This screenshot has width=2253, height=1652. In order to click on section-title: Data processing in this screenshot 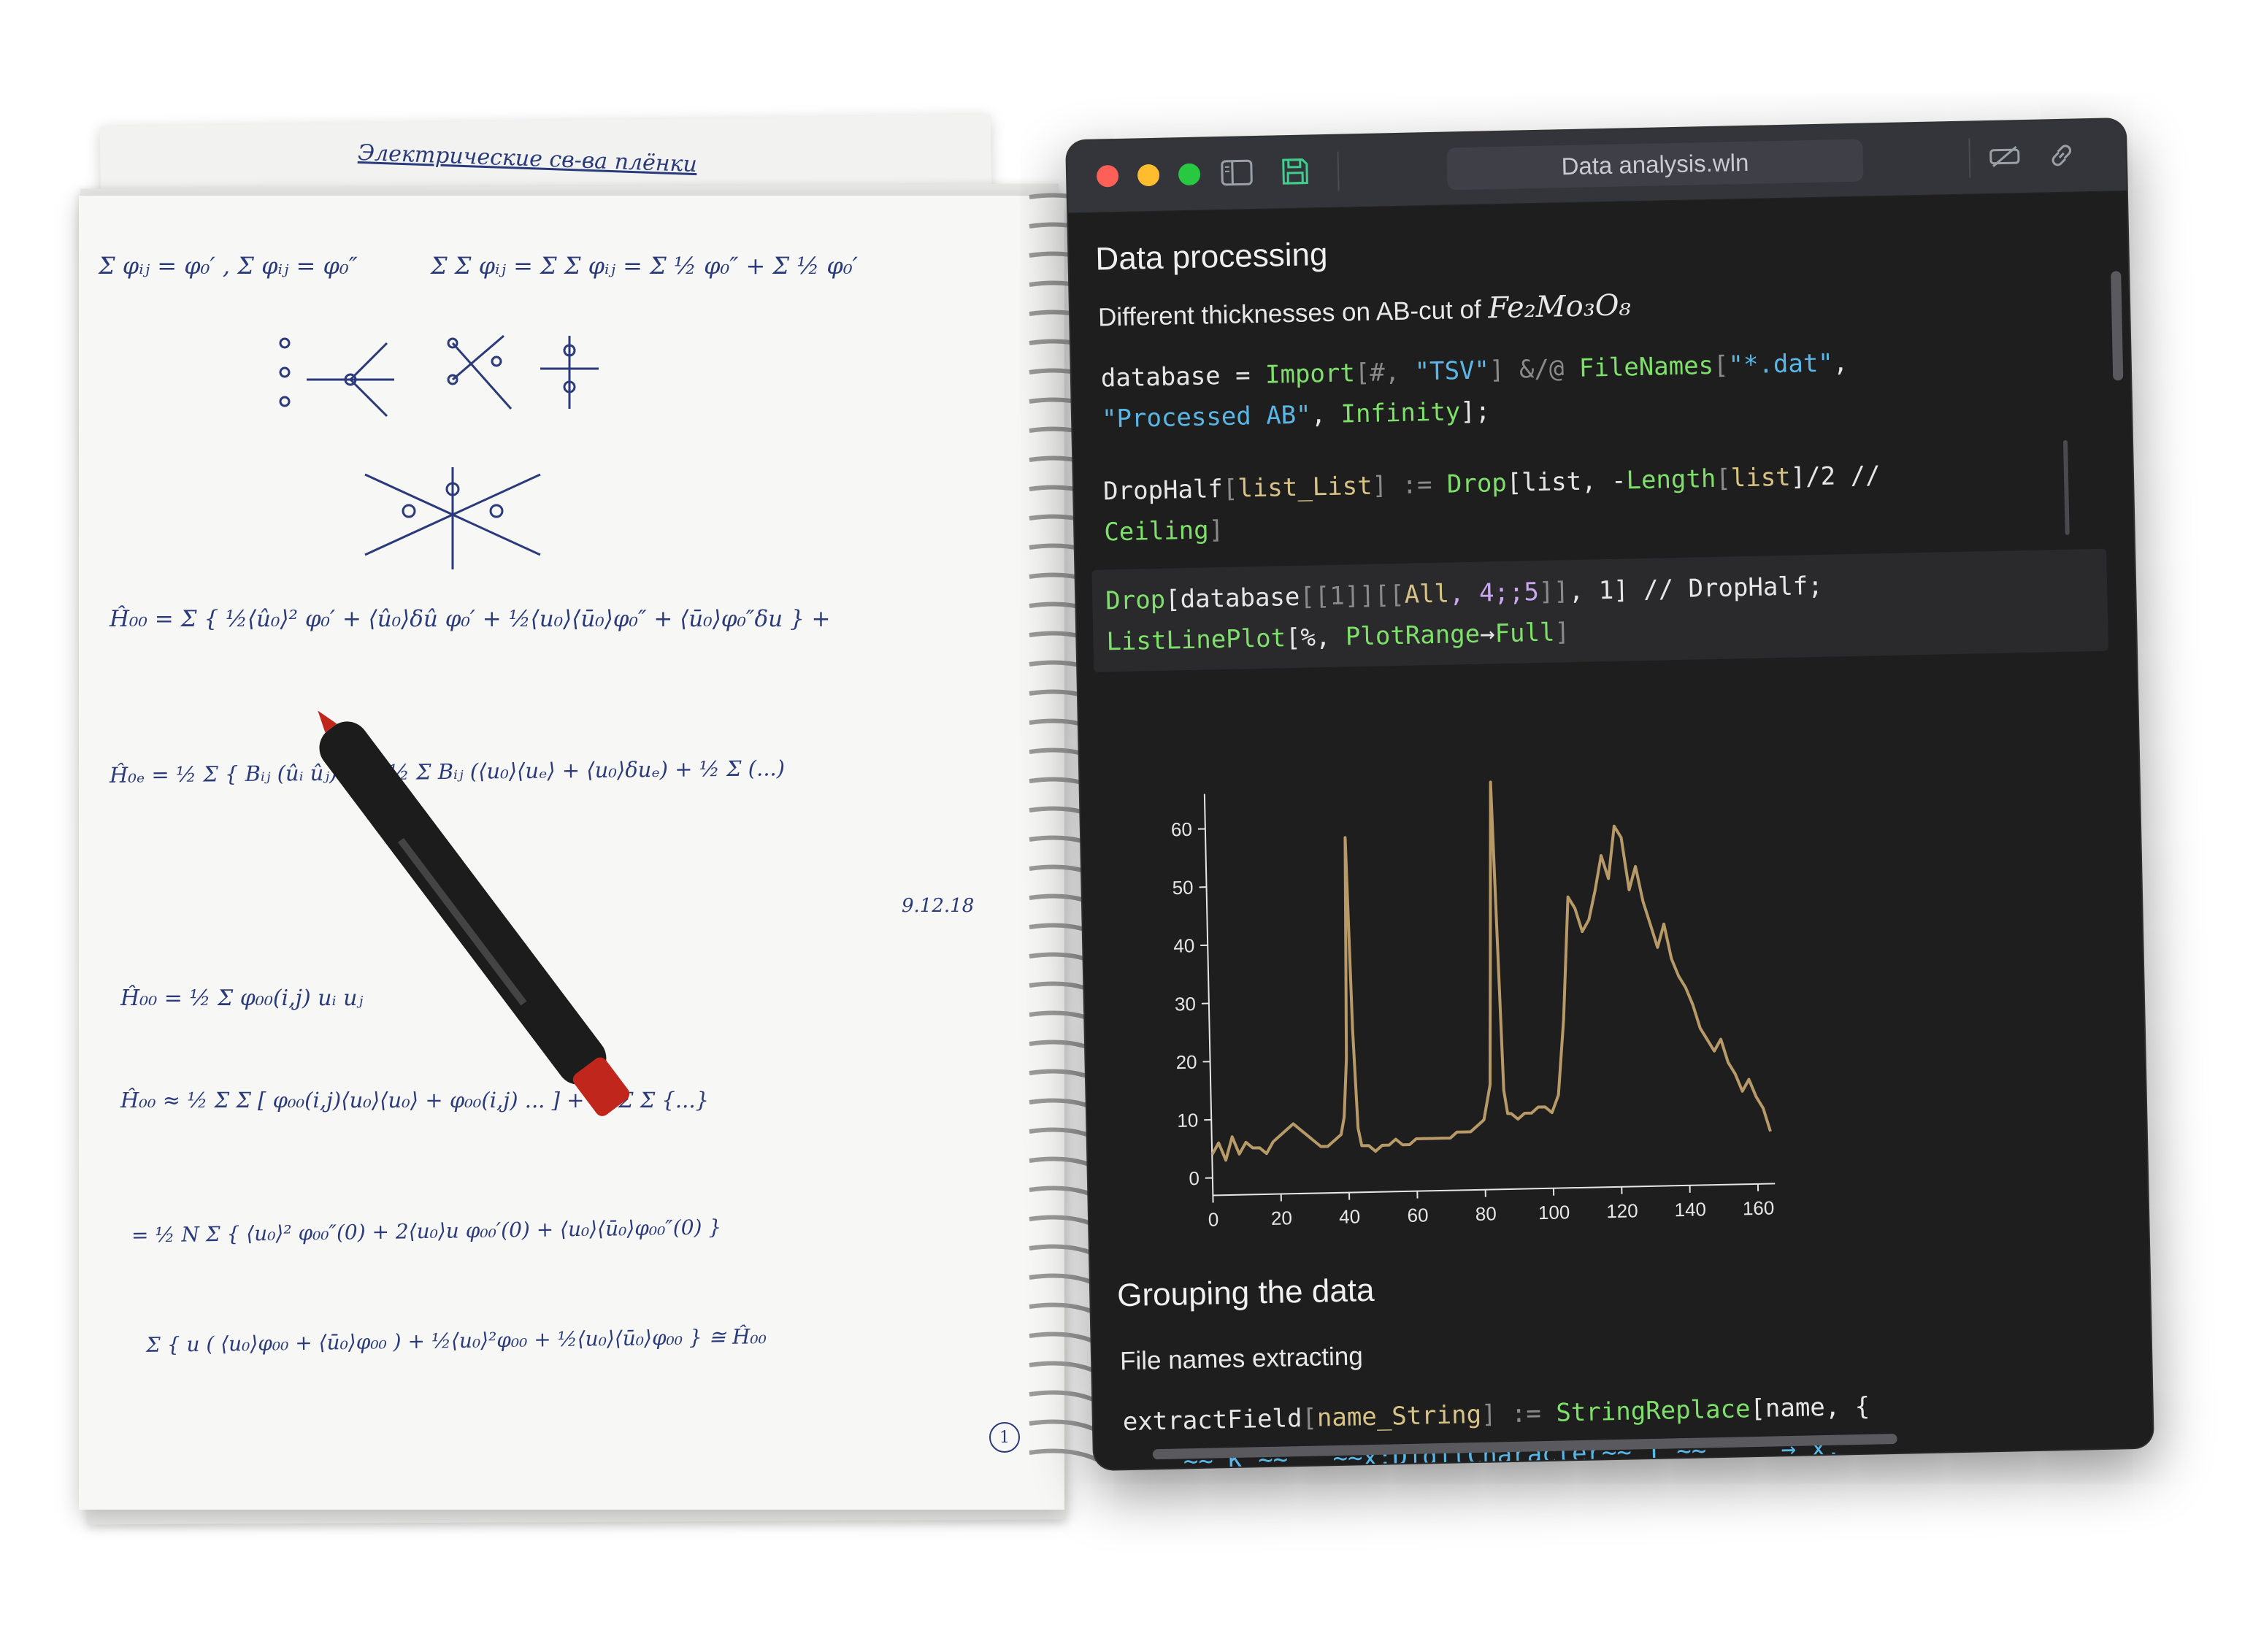, I will do `click(1211, 256)`.